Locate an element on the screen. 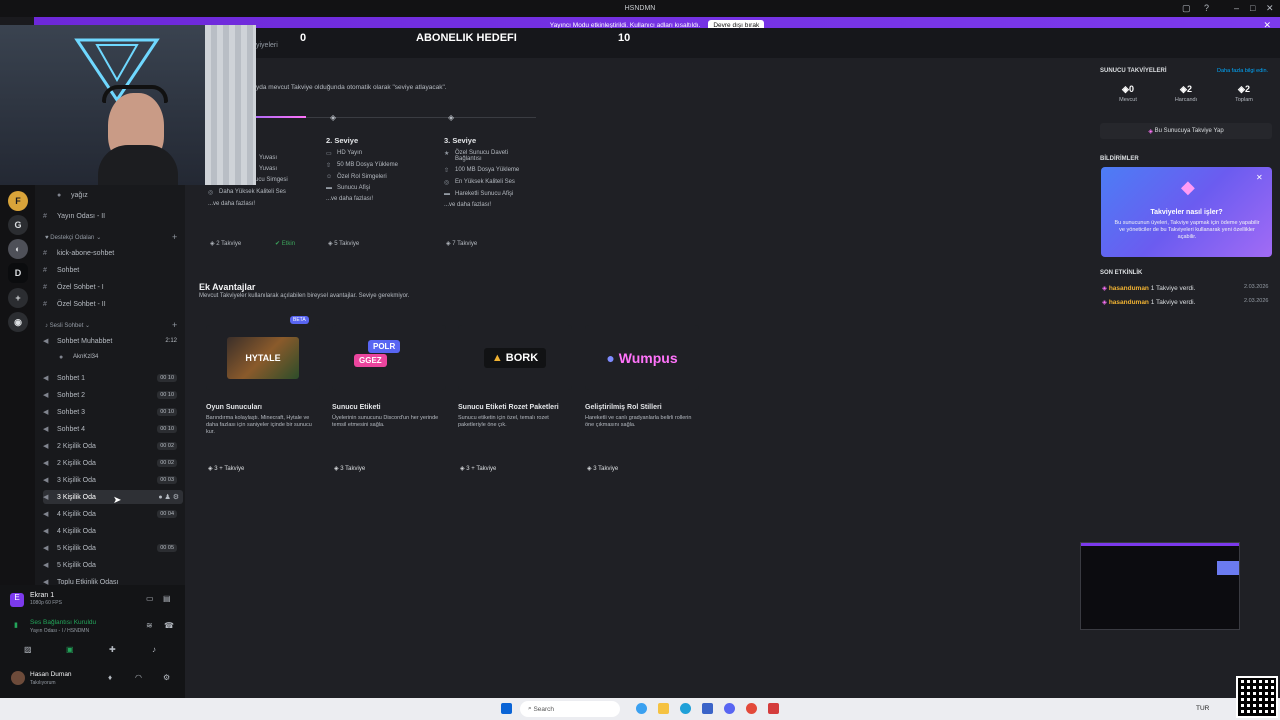 Image resolution: width=1280 pixels, height=720 pixels. settings-gear-icon: ⚙ is located at coordinates (166, 677).